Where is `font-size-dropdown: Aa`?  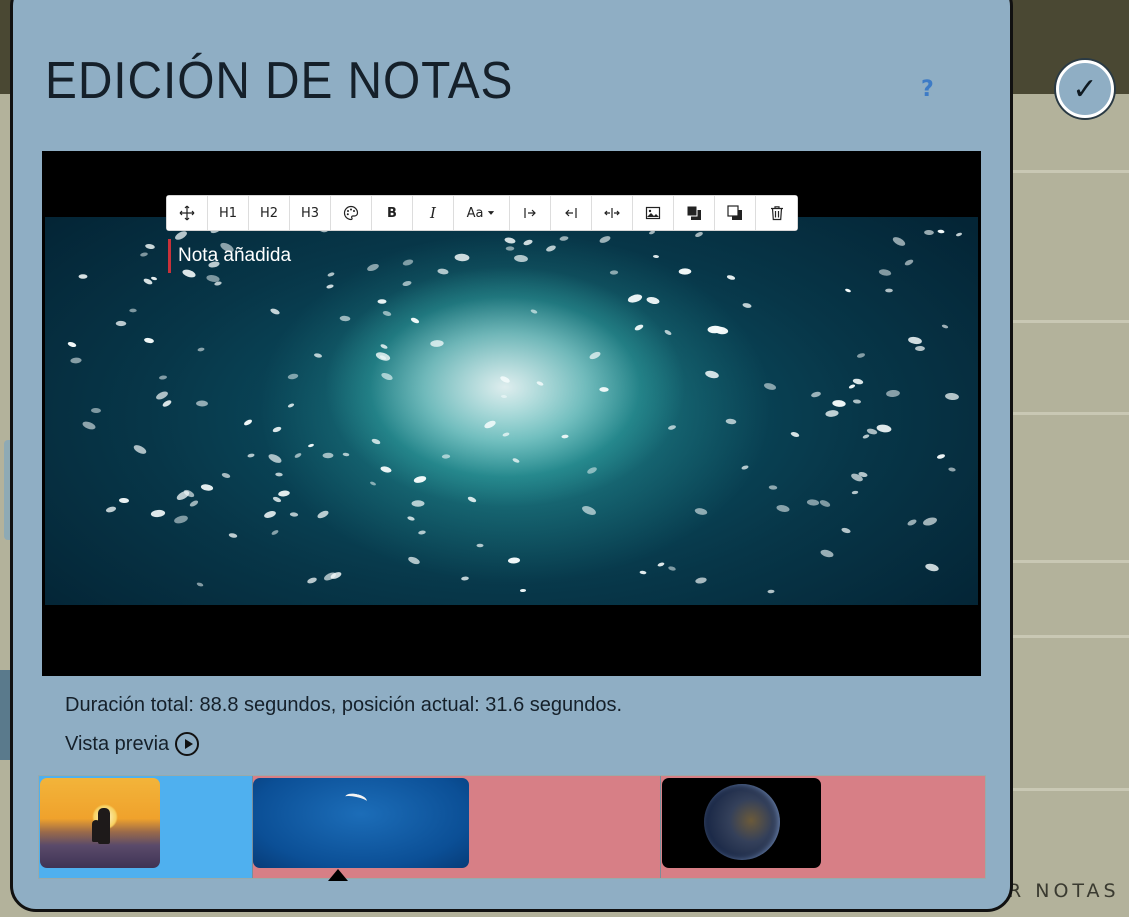
font-size-dropdown: Aa is located at coordinates (482, 213).